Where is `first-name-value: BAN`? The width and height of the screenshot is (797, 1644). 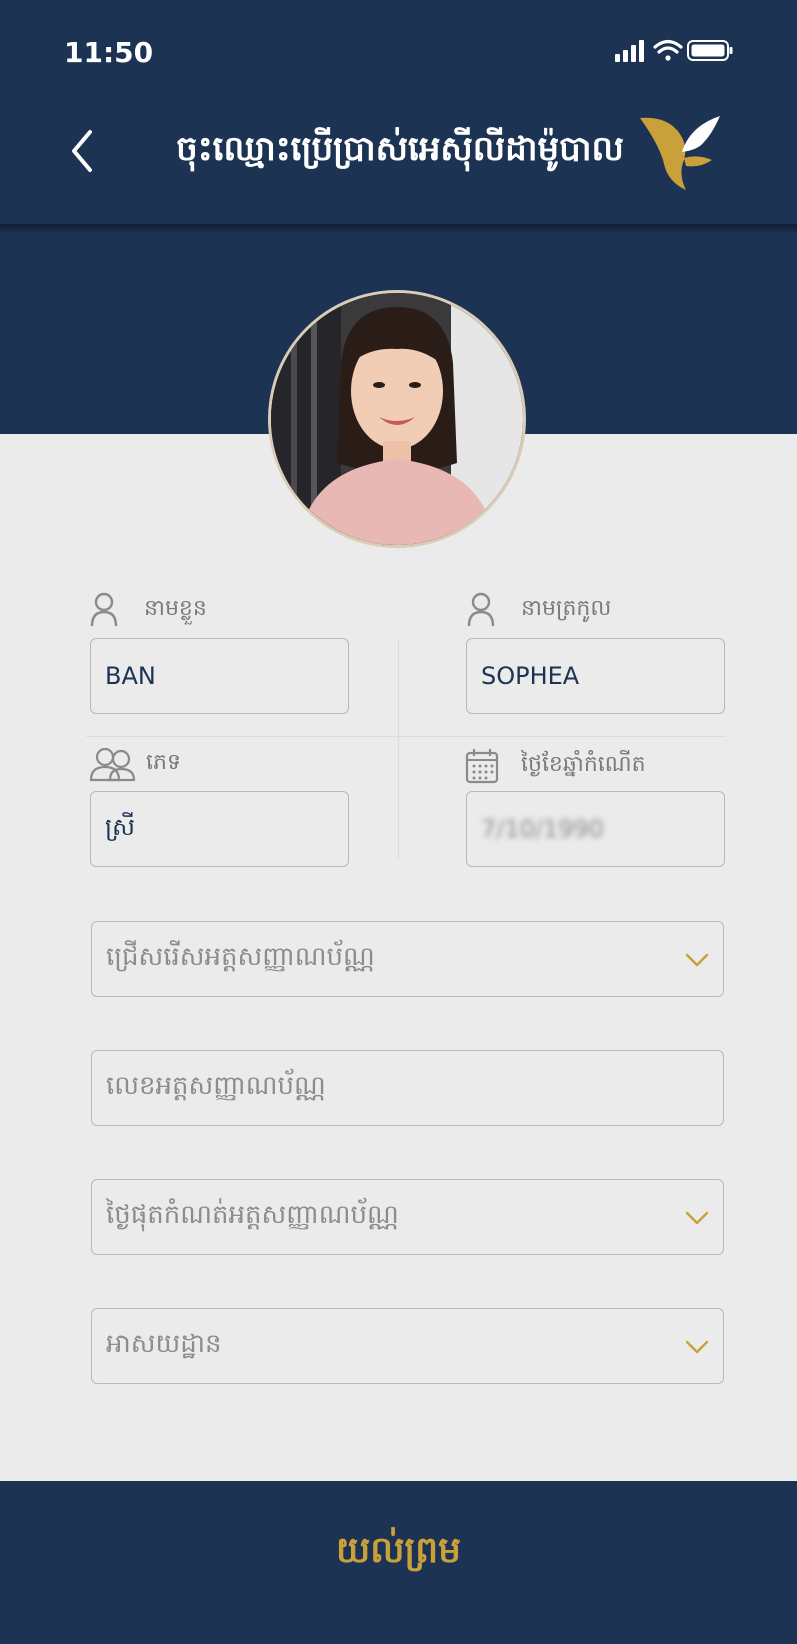 first-name-value: BAN is located at coordinates (130, 676).